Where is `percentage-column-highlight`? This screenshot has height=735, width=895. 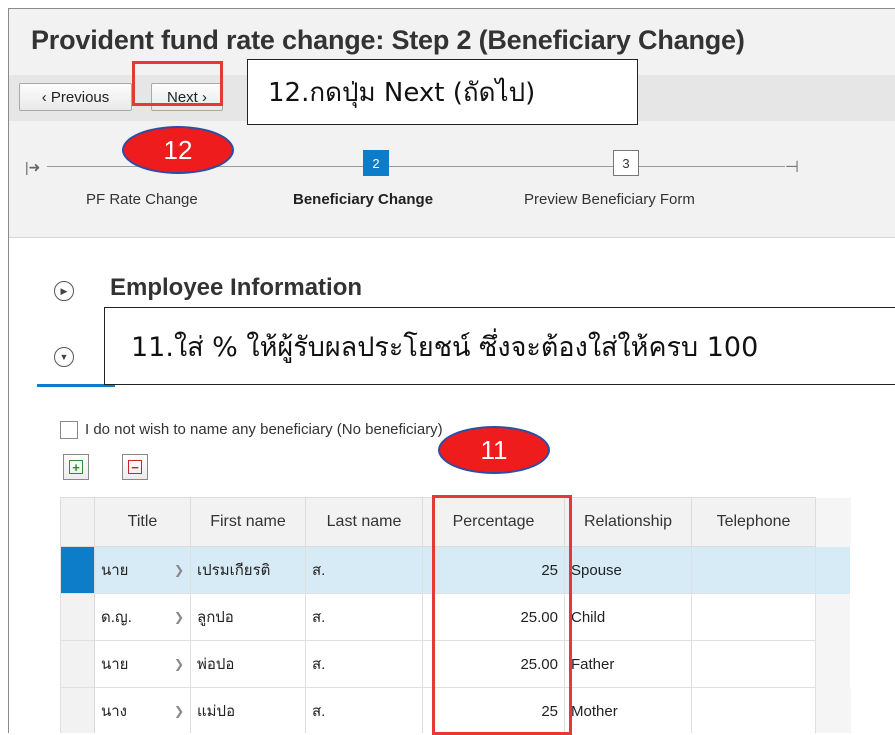
percentage-column-highlight is located at coordinates (502, 615).